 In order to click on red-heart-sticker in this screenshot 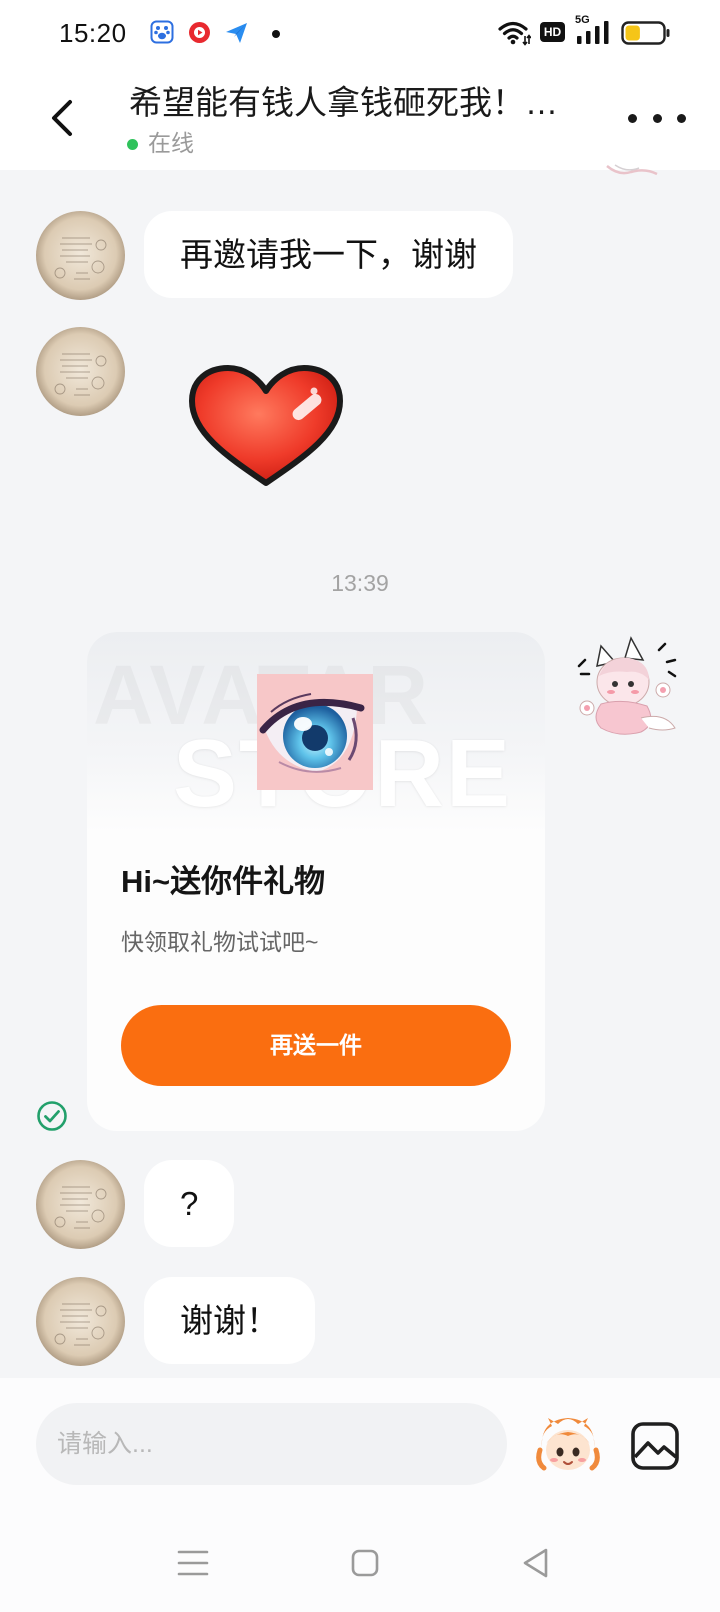, I will do `click(266, 426)`.